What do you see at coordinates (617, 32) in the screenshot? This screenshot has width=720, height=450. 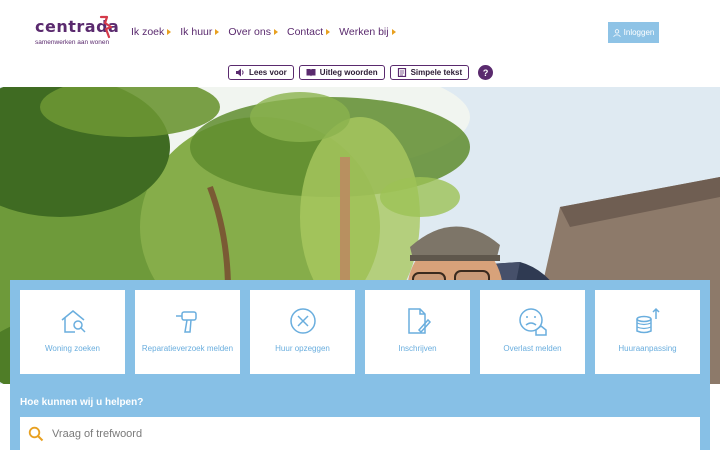 I see `user-icon` at bounding box center [617, 32].